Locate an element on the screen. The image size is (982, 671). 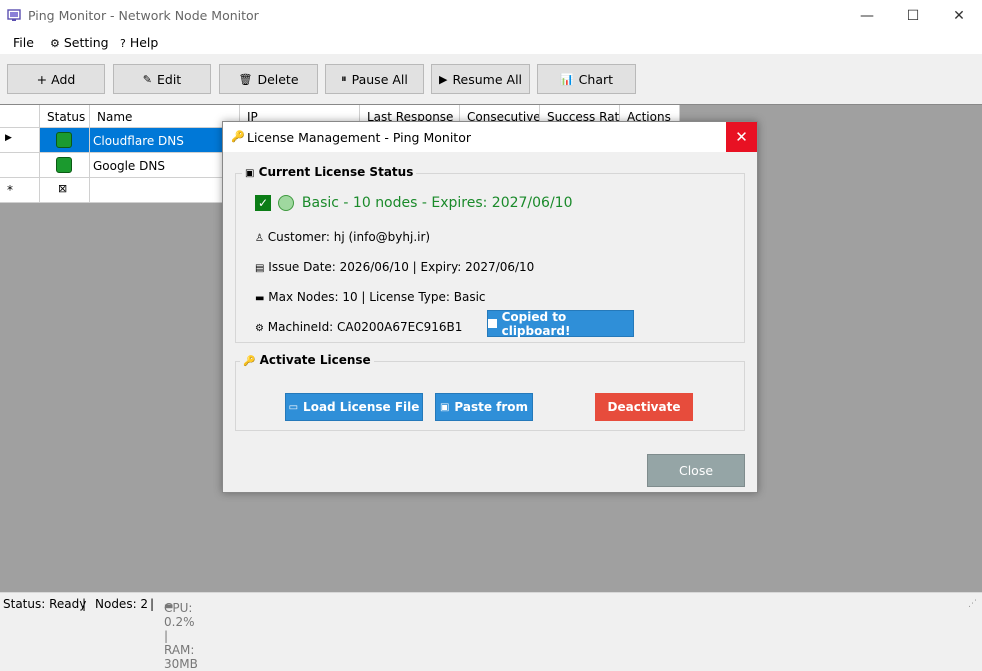
paste-from-label: Paste from is located at coordinates (491, 407).